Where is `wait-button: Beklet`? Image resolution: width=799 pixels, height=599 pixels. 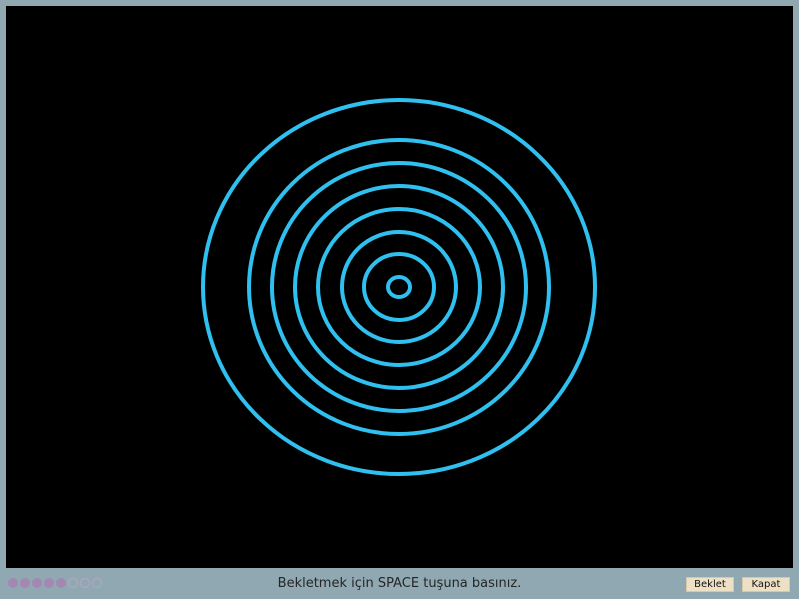 wait-button: Beklet is located at coordinates (710, 584).